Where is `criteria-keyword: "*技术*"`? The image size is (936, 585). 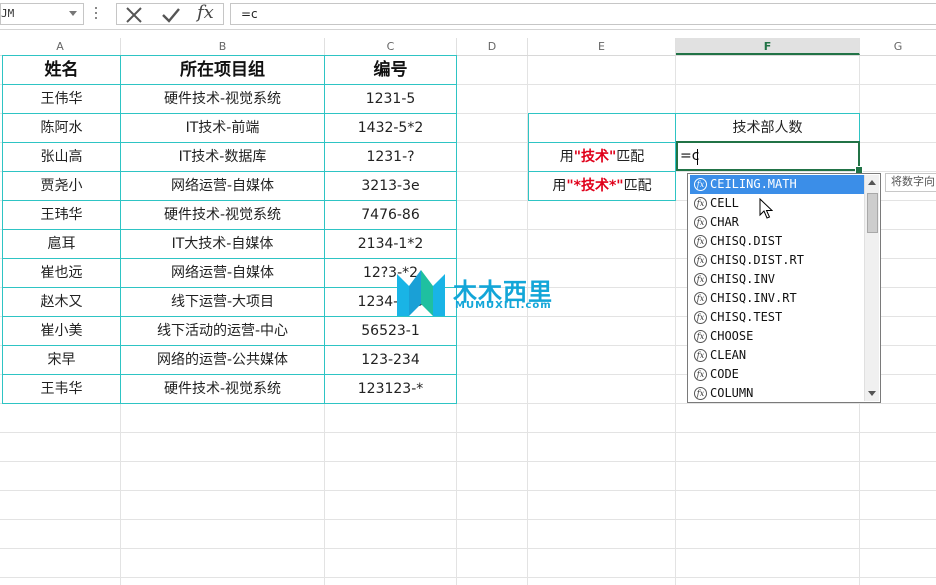
criteria-keyword: "*技术*" is located at coordinates (595, 186).